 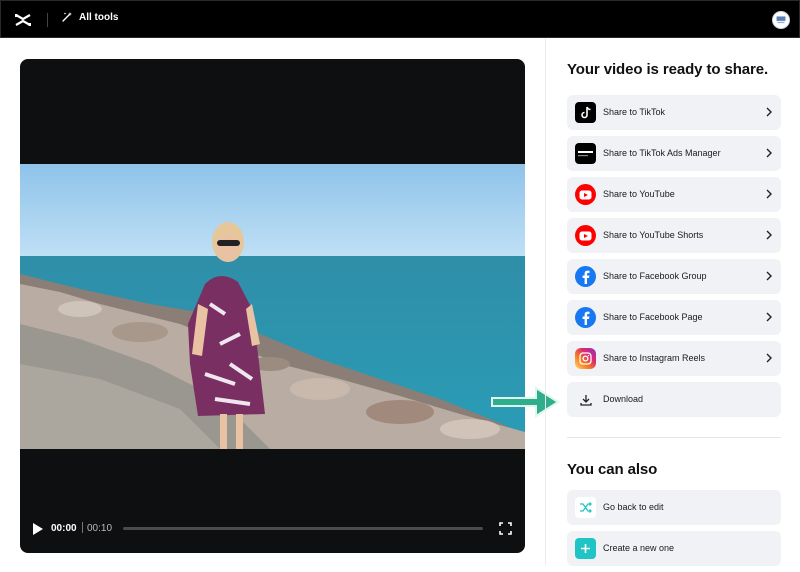 I want to click on also-title: You can also, so click(x=612, y=469).